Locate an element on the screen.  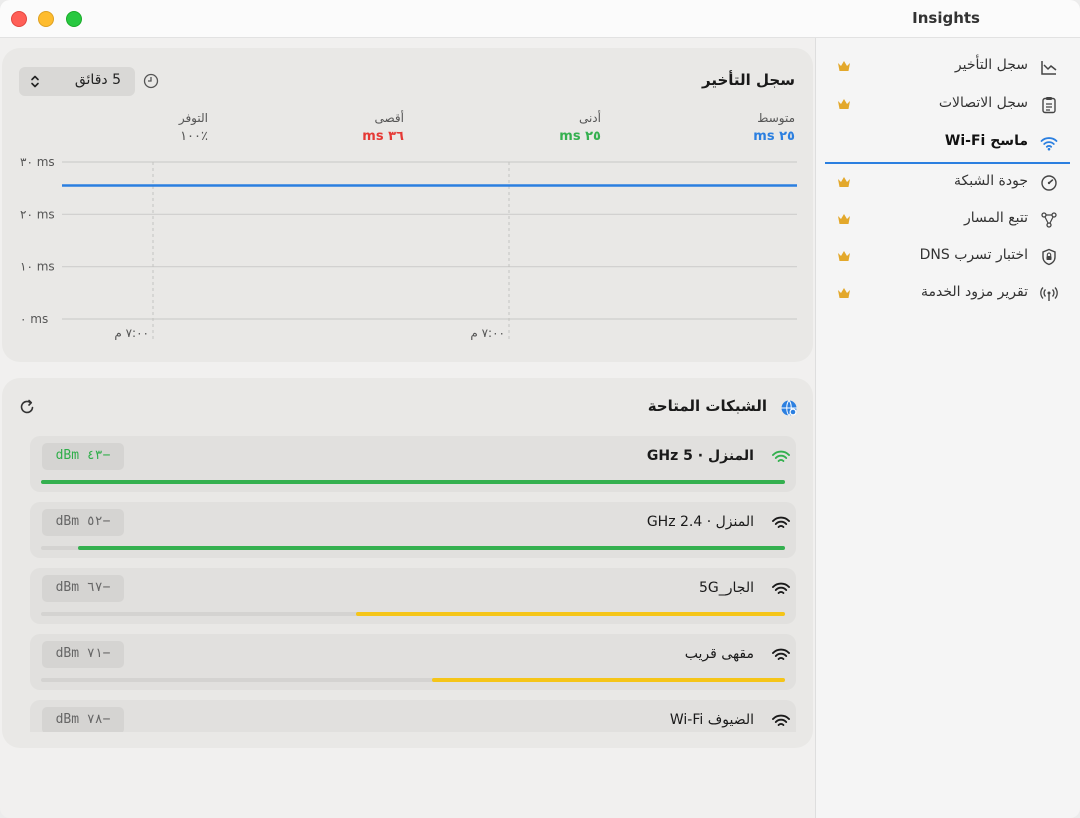
network-name: الضيوف Wi-Fi is located at coordinates (711, 720).